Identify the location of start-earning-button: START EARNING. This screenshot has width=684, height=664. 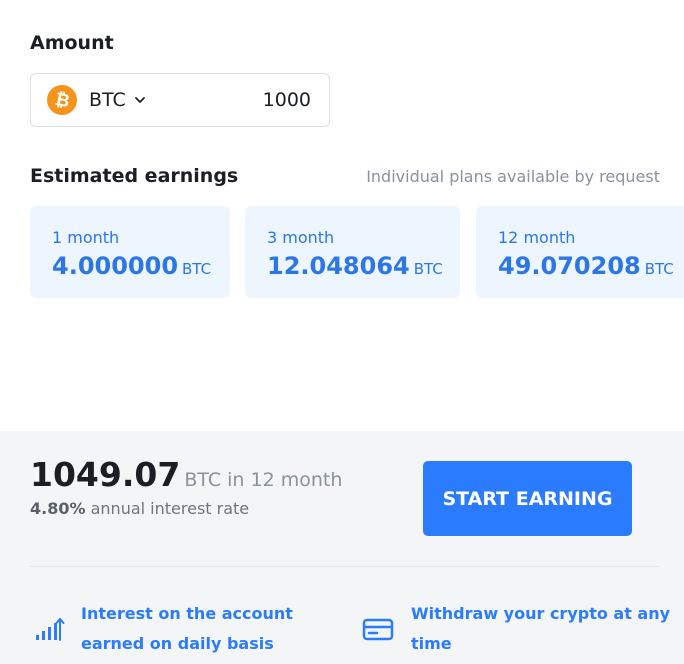
(527, 498).